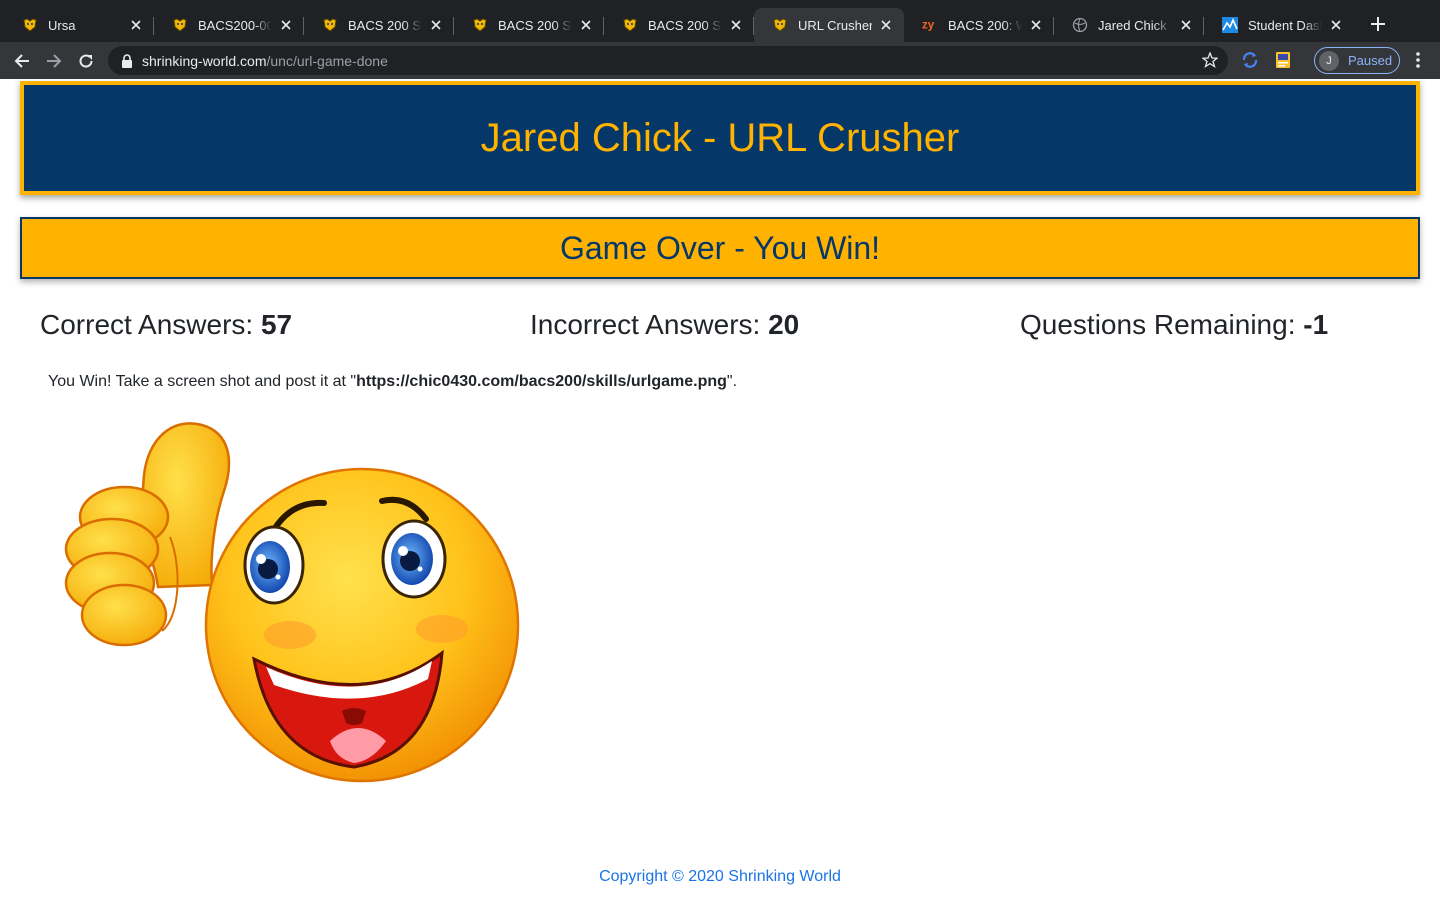 Image resolution: width=1440 pixels, height=900 pixels. I want to click on remaining-count: -1, so click(1316, 324).